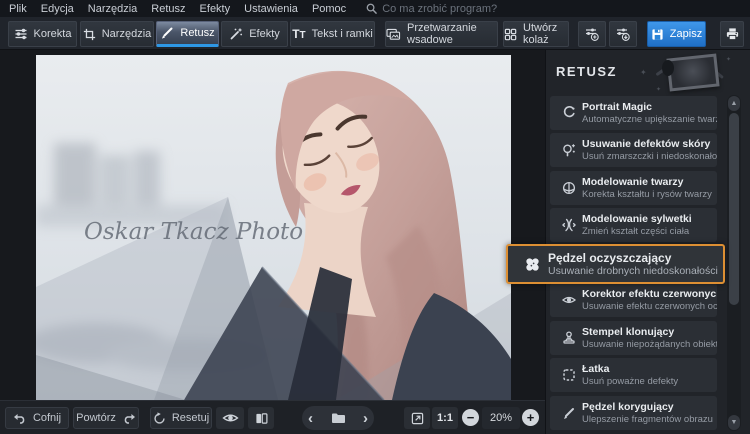 This screenshot has width=750, height=434. Describe the element at coordinates (633, 182) in the screenshot. I see `item-title: Modelowanie twarzy` at that location.